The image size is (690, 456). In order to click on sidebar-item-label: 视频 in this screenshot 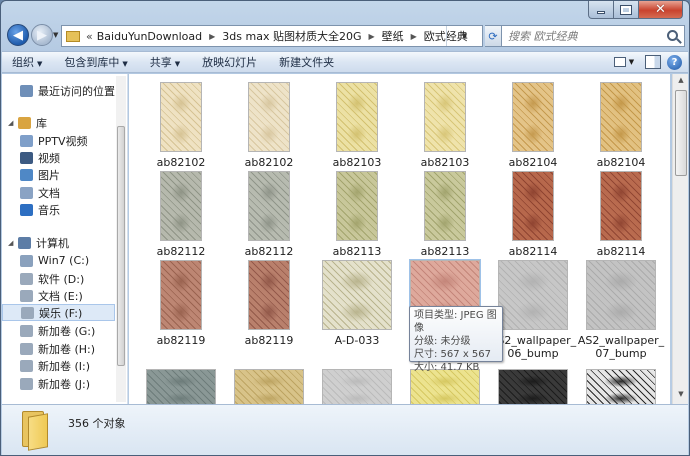, I will do `click(49, 158)`.